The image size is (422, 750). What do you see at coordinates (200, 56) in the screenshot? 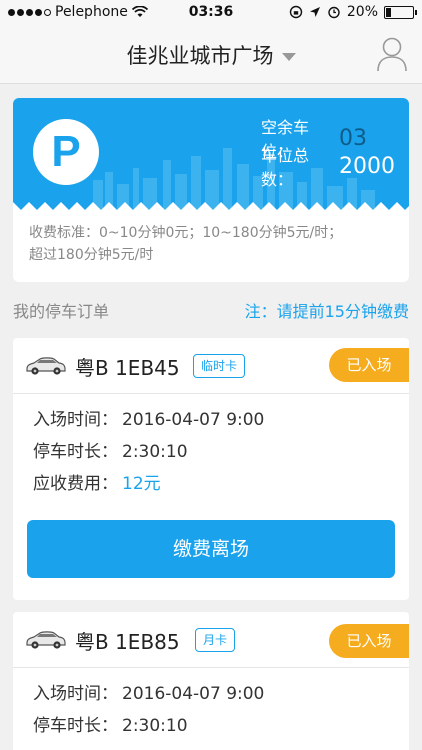
I see `page-title: 佳兆业城市广场` at bounding box center [200, 56].